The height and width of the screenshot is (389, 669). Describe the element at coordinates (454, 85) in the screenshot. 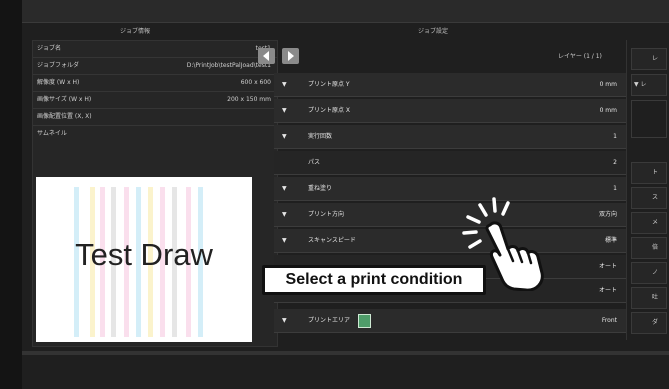

I see `condition-row-print-origin-y: ▼ プリント原点 Y 0 mm` at that location.